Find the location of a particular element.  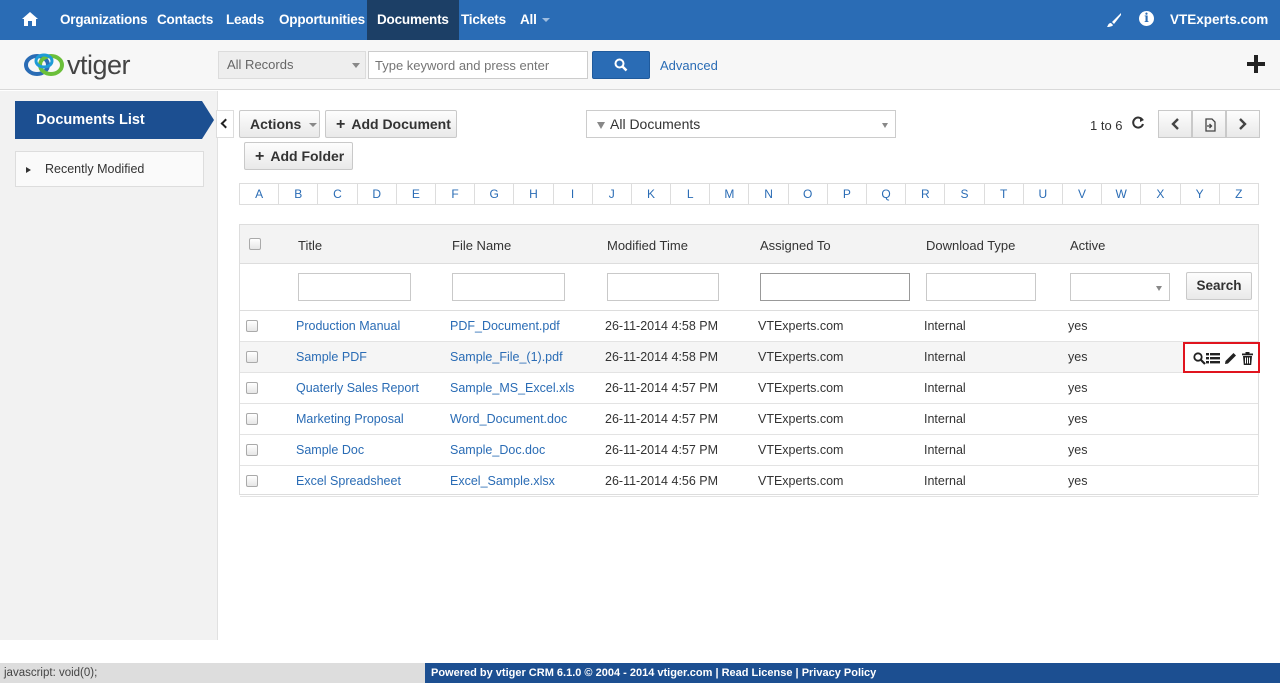

row-title: Marketing Proposal is located at coordinates (350, 419).